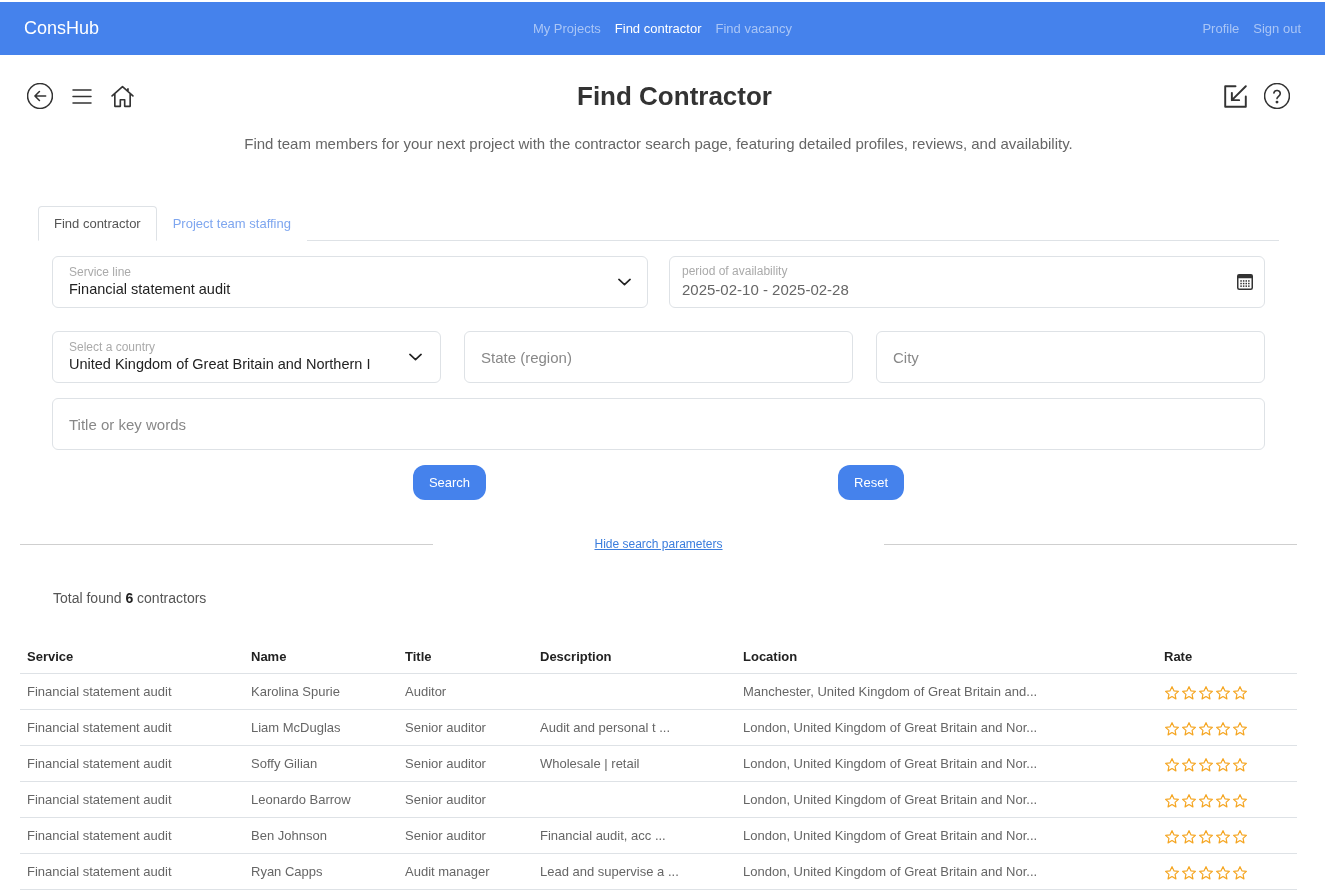 This screenshot has width=1325, height=892. Describe the element at coordinates (967, 282) in the screenshot. I see `date-range-field: period of availability 2025-02-10 - 2025-02-28` at that location.